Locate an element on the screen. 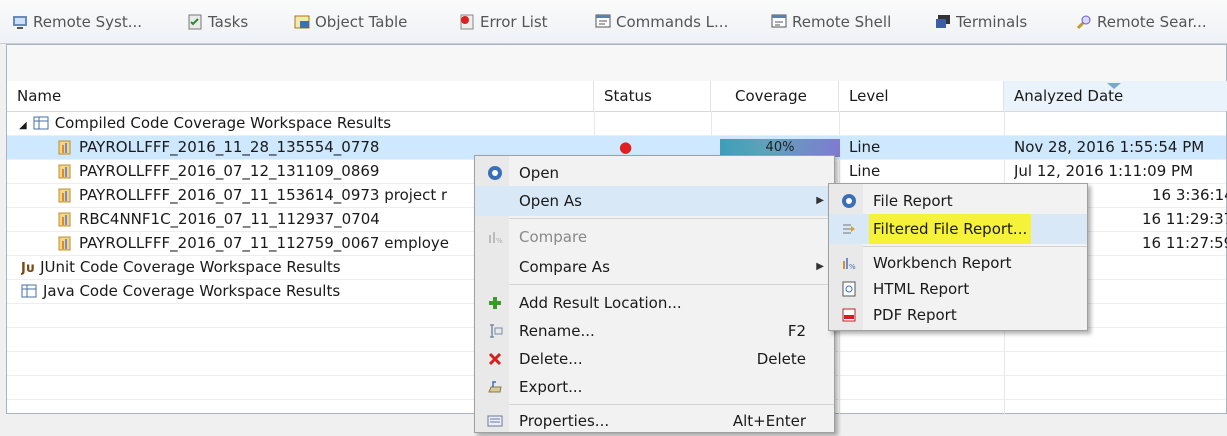 This screenshot has height=436, width=1227. column-name: Name is located at coordinates (300, 96).